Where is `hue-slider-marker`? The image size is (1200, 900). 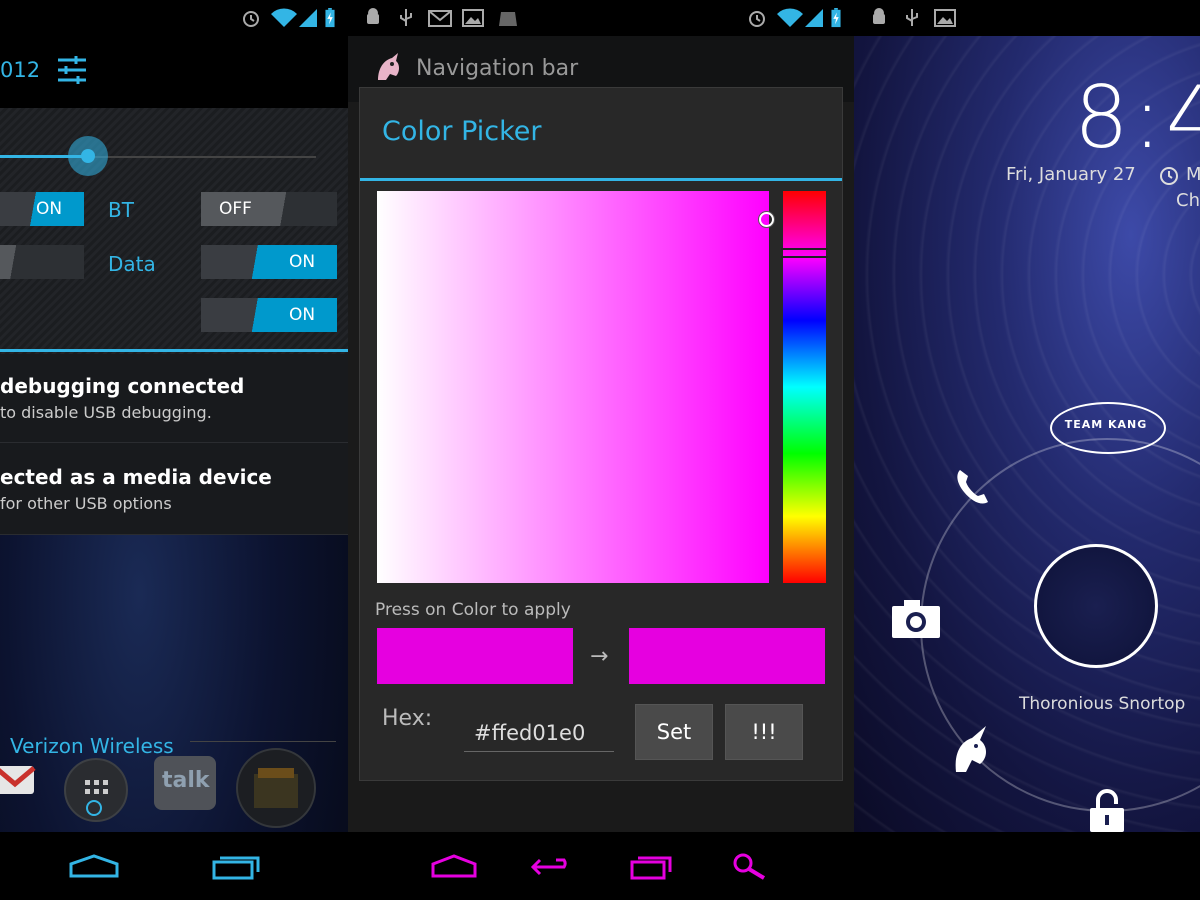 hue-slider-marker is located at coordinates (804, 253).